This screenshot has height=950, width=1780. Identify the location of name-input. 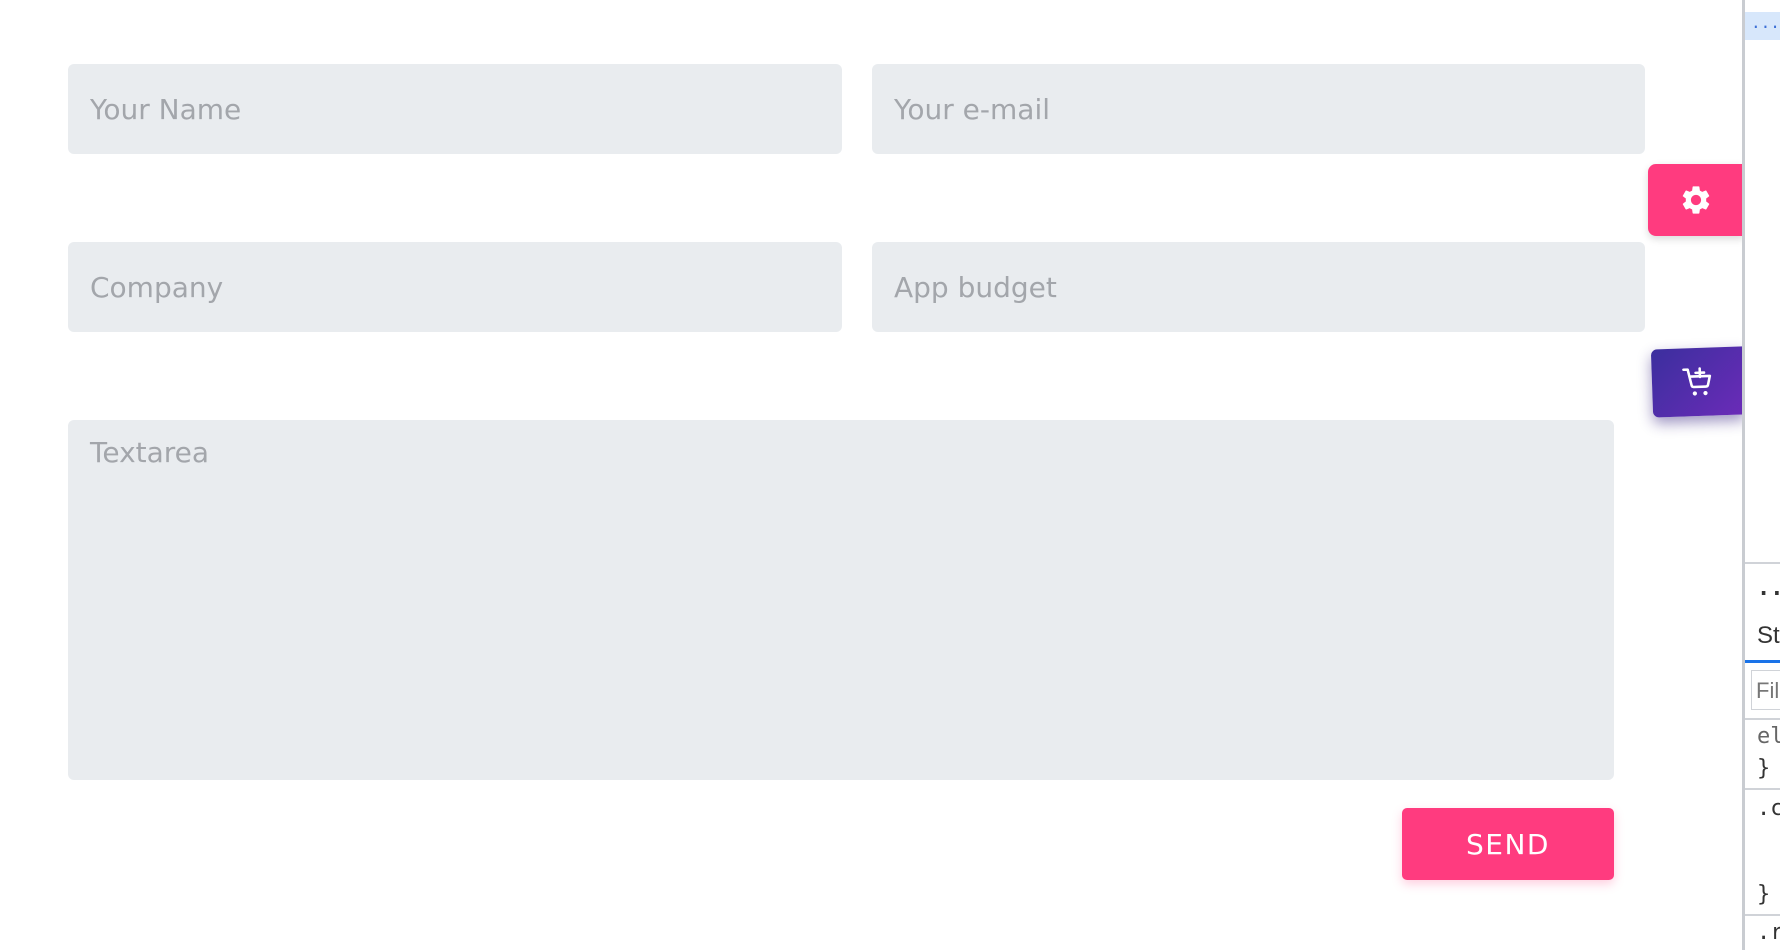
(455, 109).